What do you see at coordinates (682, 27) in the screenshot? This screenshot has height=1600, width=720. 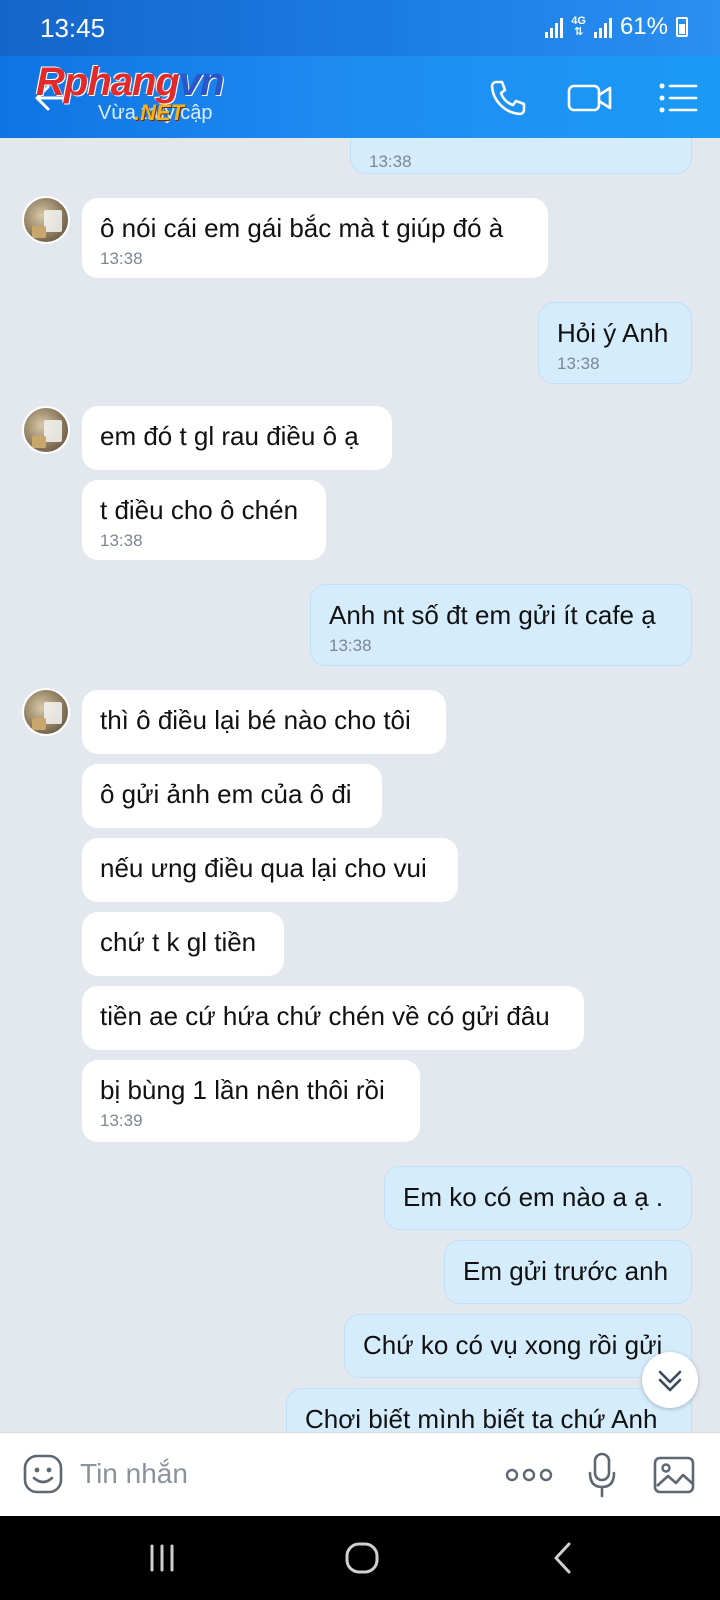 I see `battery-icon` at bounding box center [682, 27].